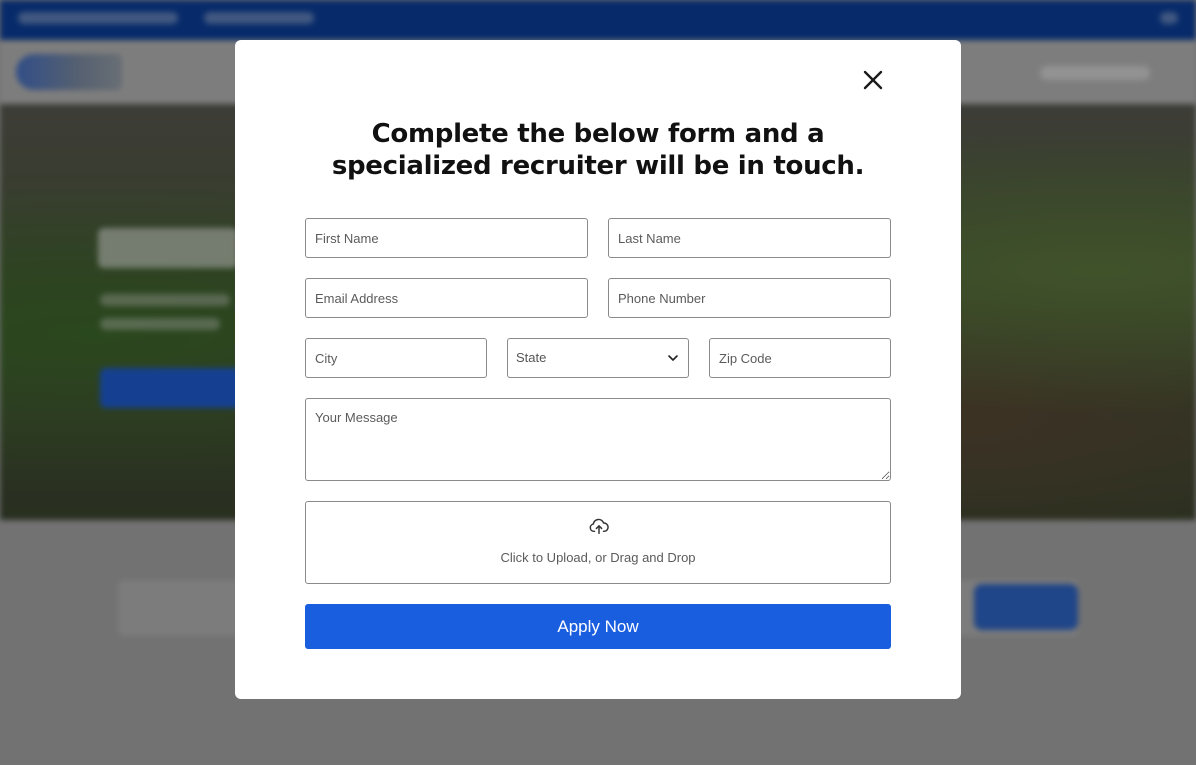  What do you see at coordinates (749, 238) in the screenshot?
I see `last-name-input` at bounding box center [749, 238].